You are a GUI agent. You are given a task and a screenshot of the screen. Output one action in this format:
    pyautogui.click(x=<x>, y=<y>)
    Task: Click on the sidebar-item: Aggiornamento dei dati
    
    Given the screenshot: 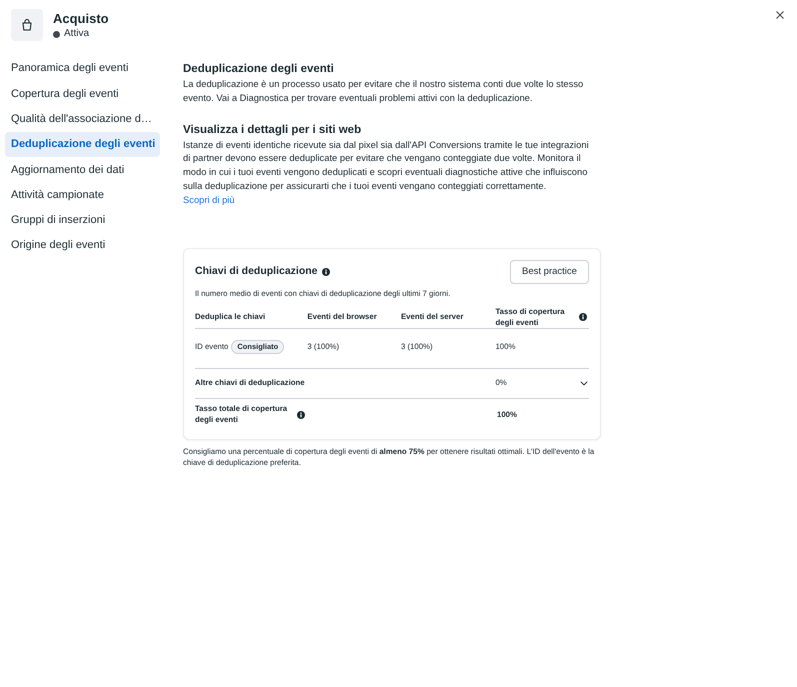 What is the action you would take?
    pyautogui.click(x=82, y=169)
    